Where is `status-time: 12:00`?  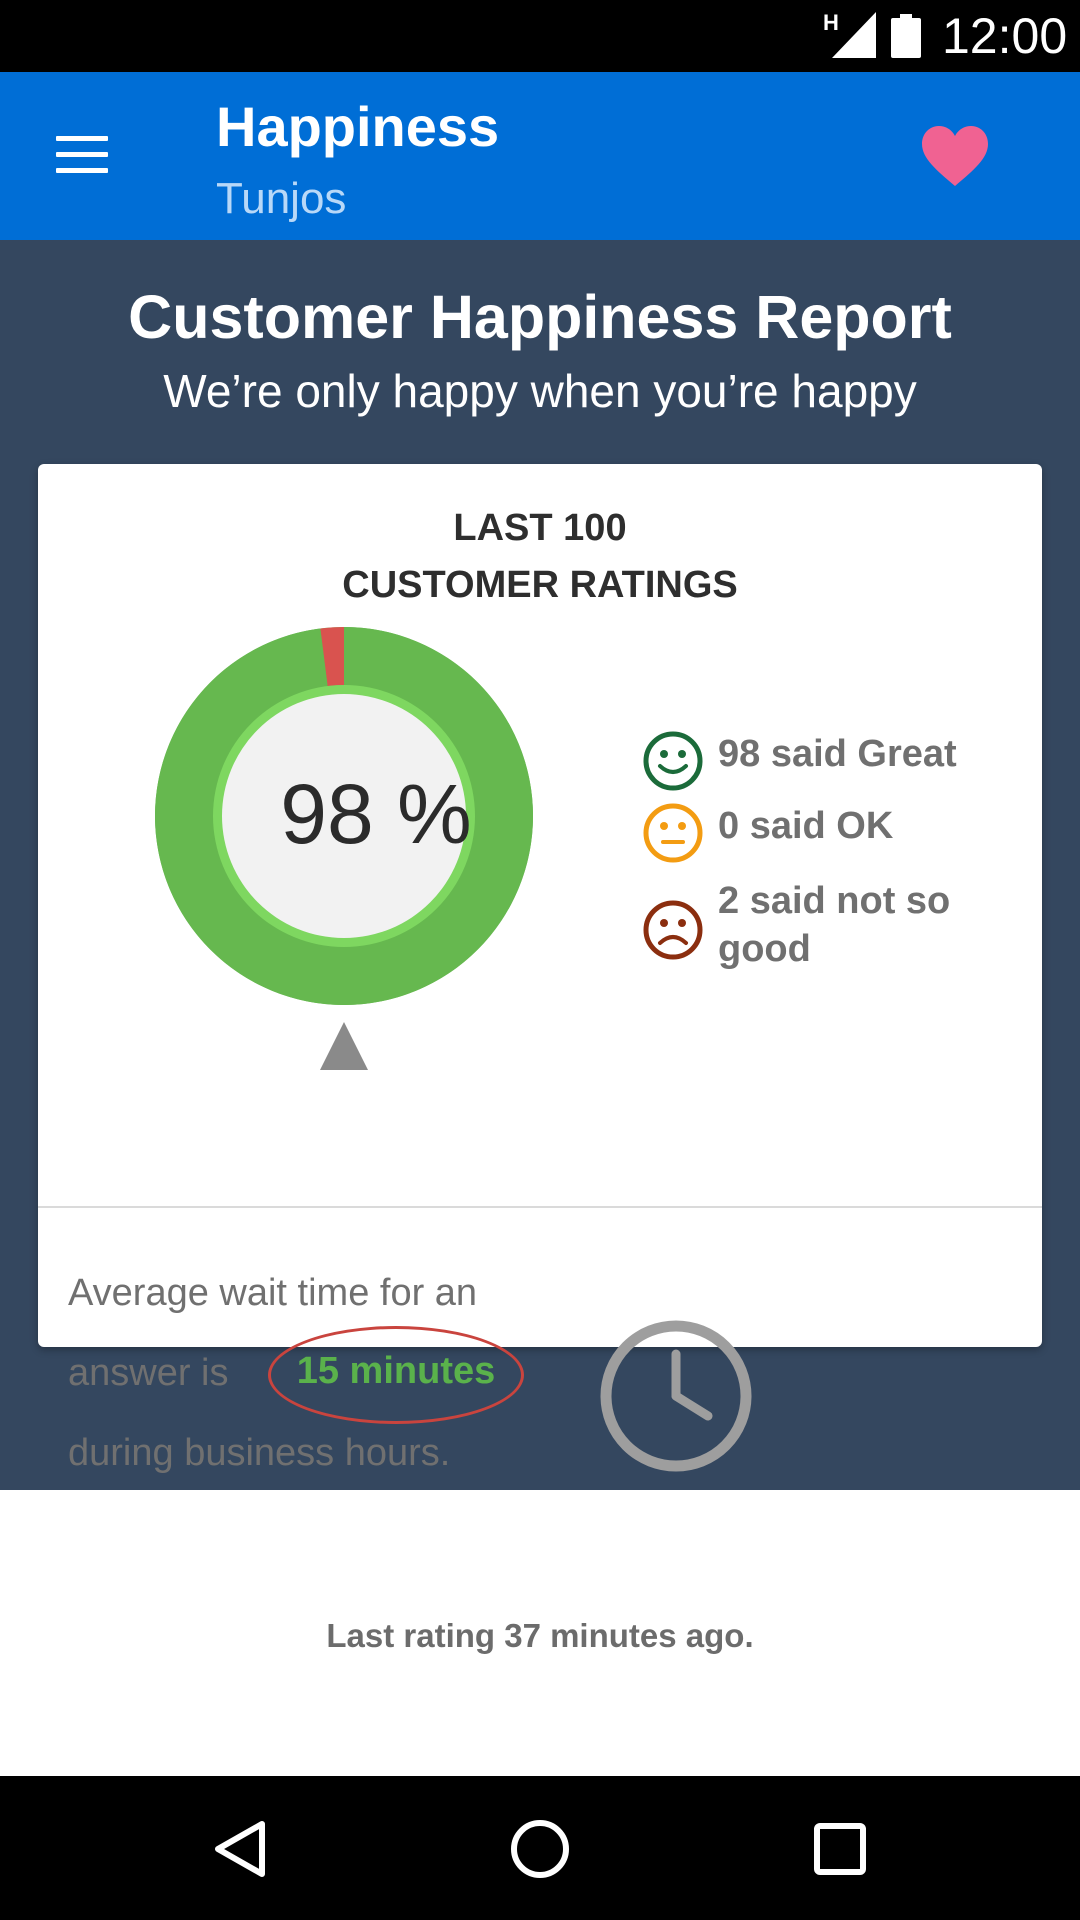 status-time: 12:00 is located at coordinates (1005, 36).